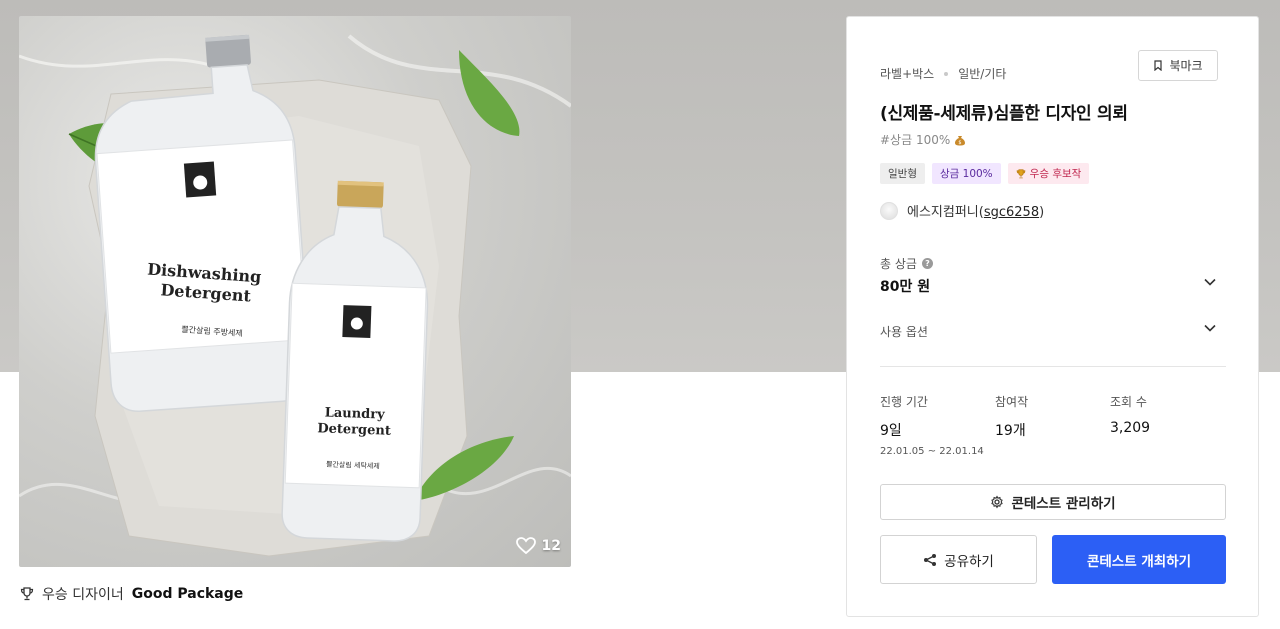 This screenshot has width=1280, height=629. I want to click on period-value: 9일, so click(891, 431).